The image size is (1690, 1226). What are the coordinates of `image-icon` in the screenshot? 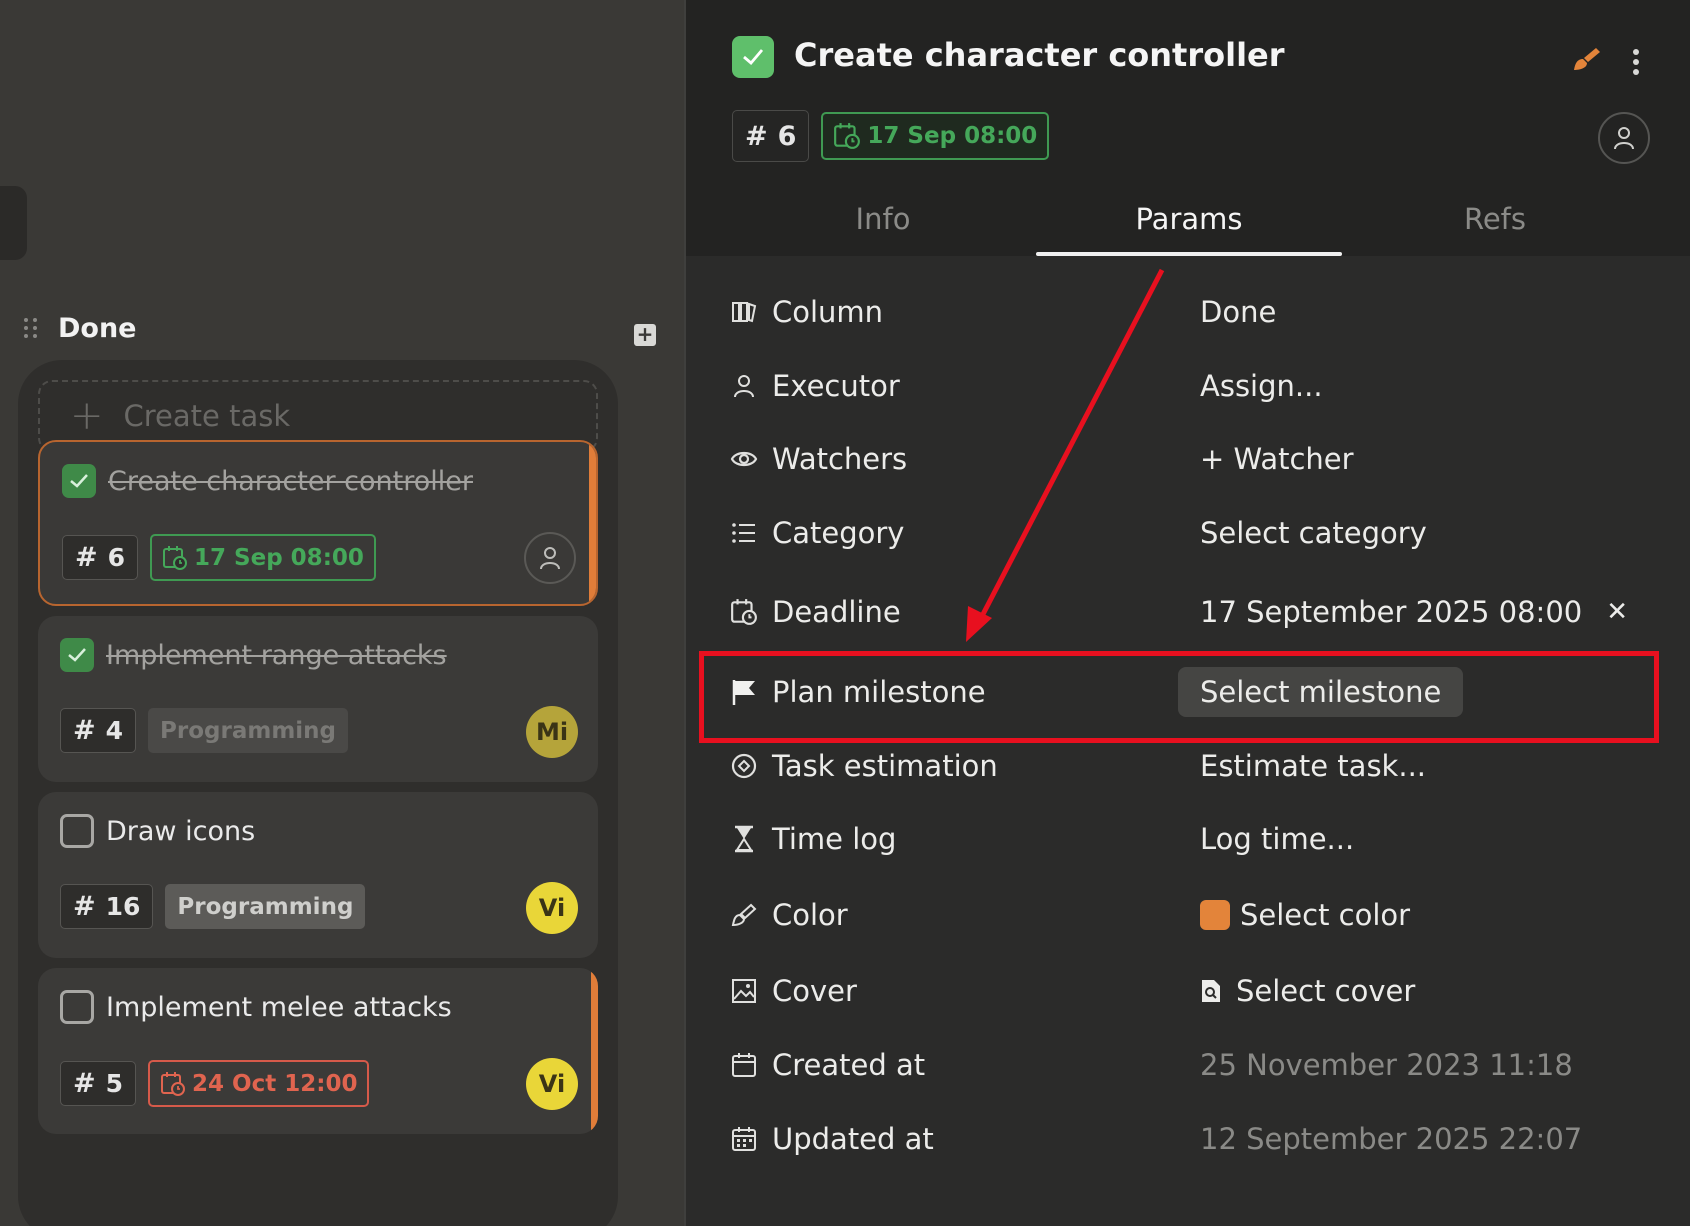 It's located at (744, 991).